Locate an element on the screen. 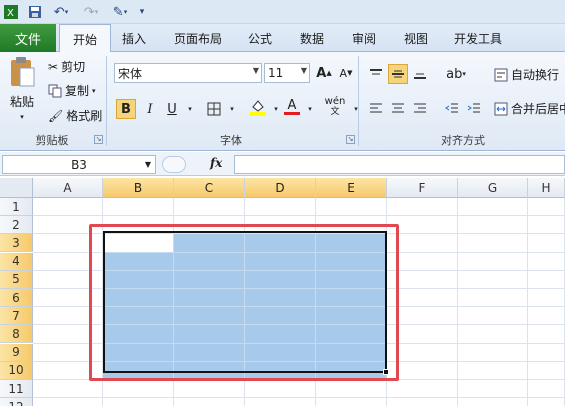 This screenshot has height=406, width=565. column-header-d: D is located at coordinates (280, 188).